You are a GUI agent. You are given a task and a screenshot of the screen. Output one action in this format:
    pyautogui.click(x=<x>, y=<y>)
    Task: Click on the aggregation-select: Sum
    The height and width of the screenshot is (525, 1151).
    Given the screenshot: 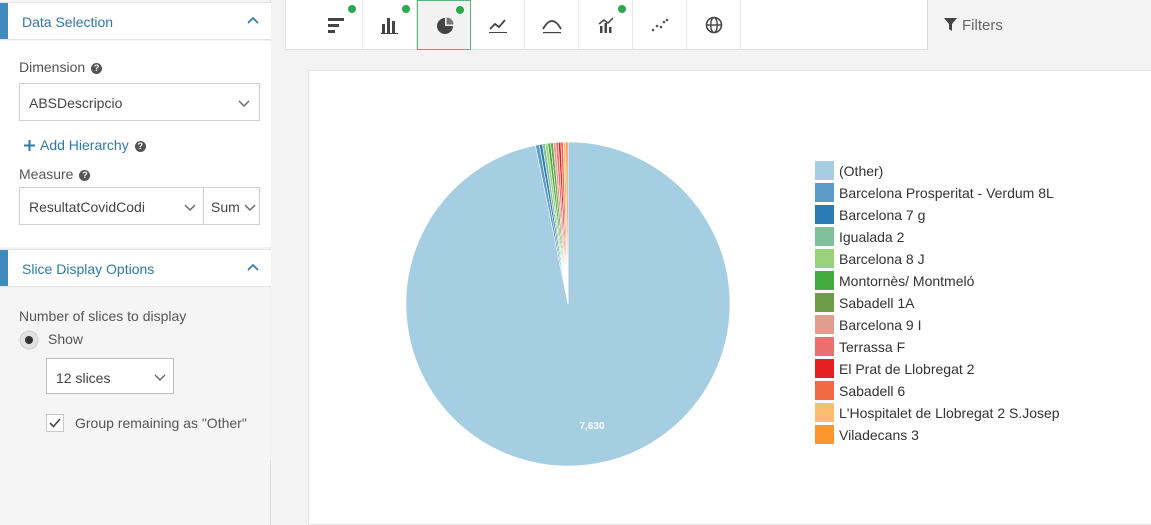 What is the action you would take?
    pyautogui.click(x=231, y=206)
    